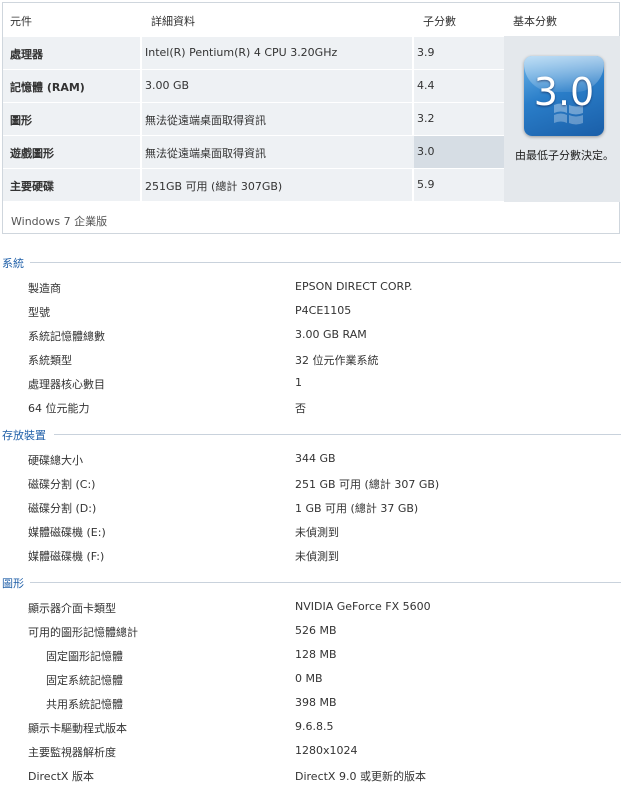 The width and height of the screenshot is (623, 792). Describe the element at coordinates (13, 583) in the screenshot. I see `section-title: 圖形` at that location.